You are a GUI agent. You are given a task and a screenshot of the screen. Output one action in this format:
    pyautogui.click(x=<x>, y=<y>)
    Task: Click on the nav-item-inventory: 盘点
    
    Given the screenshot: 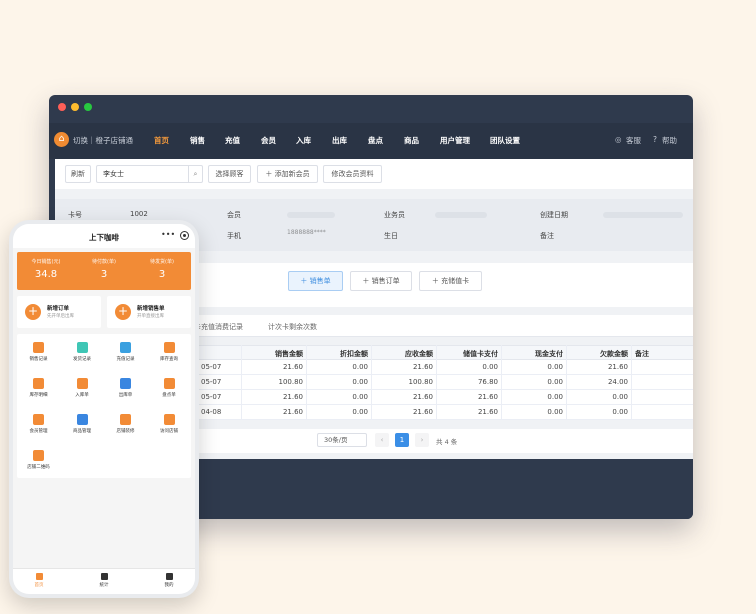 What is the action you would take?
    pyautogui.click(x=375, y=140)
    